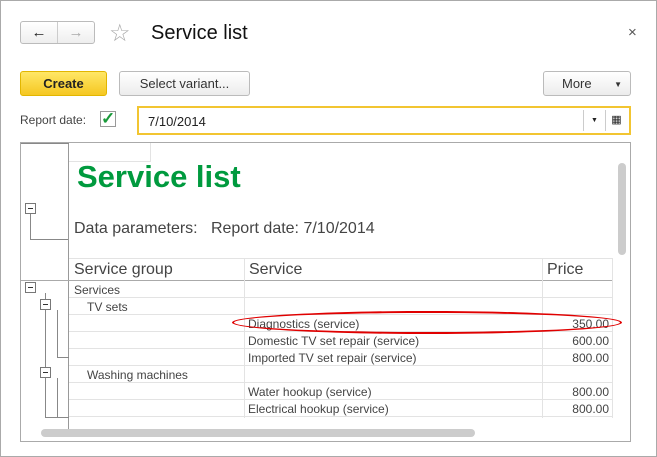 This screenshot has height=457, width=657. Describe the element at coordinates (45, 372) in the screenshot. I see `collapse-washing-machines-button` at that location.